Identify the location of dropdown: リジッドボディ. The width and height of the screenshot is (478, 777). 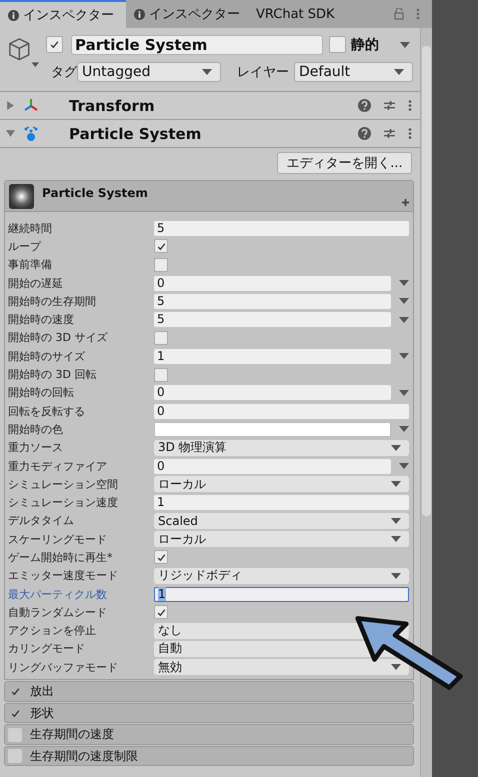
(281, 576).